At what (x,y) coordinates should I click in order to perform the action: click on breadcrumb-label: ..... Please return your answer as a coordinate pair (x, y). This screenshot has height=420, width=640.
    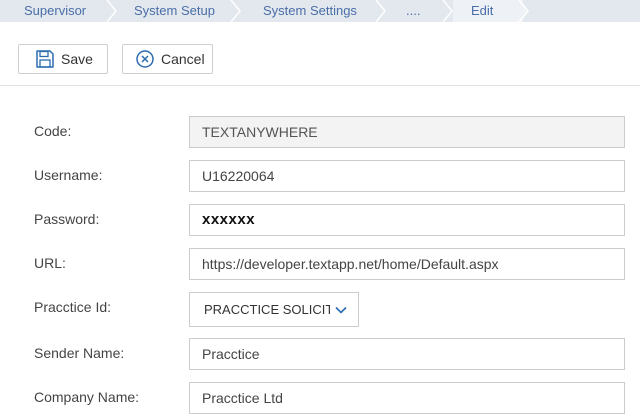
    Looking at the image, I should click on (413, 10).